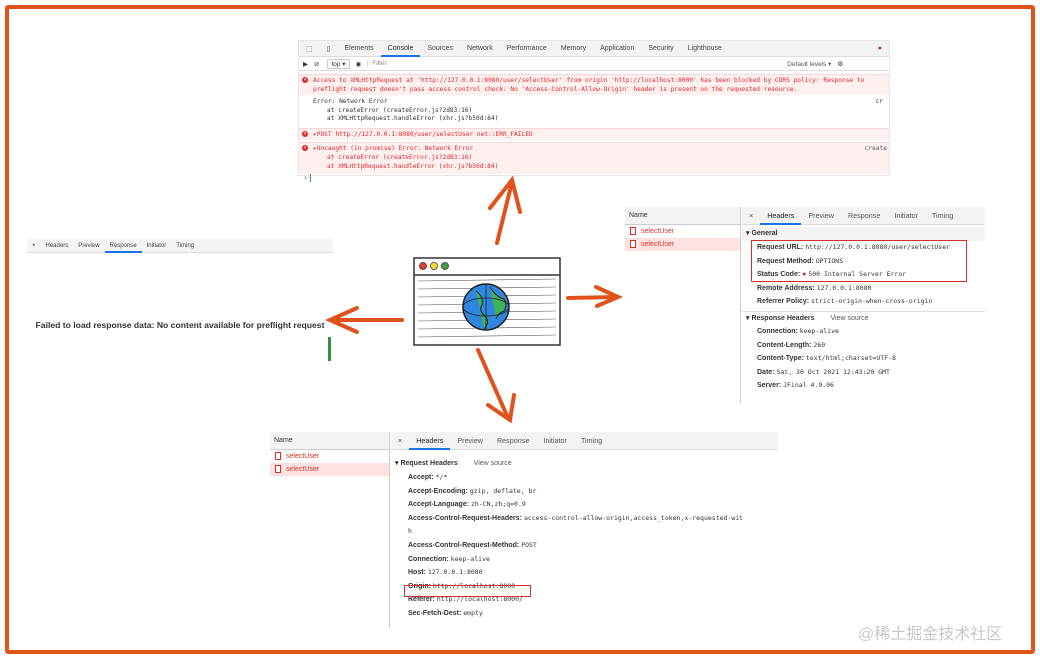 The height and width of the screenshot is (659, 1040). Describe the element at coordinates (592, 297) in the screenshot. I see `arrow-right` at that location.